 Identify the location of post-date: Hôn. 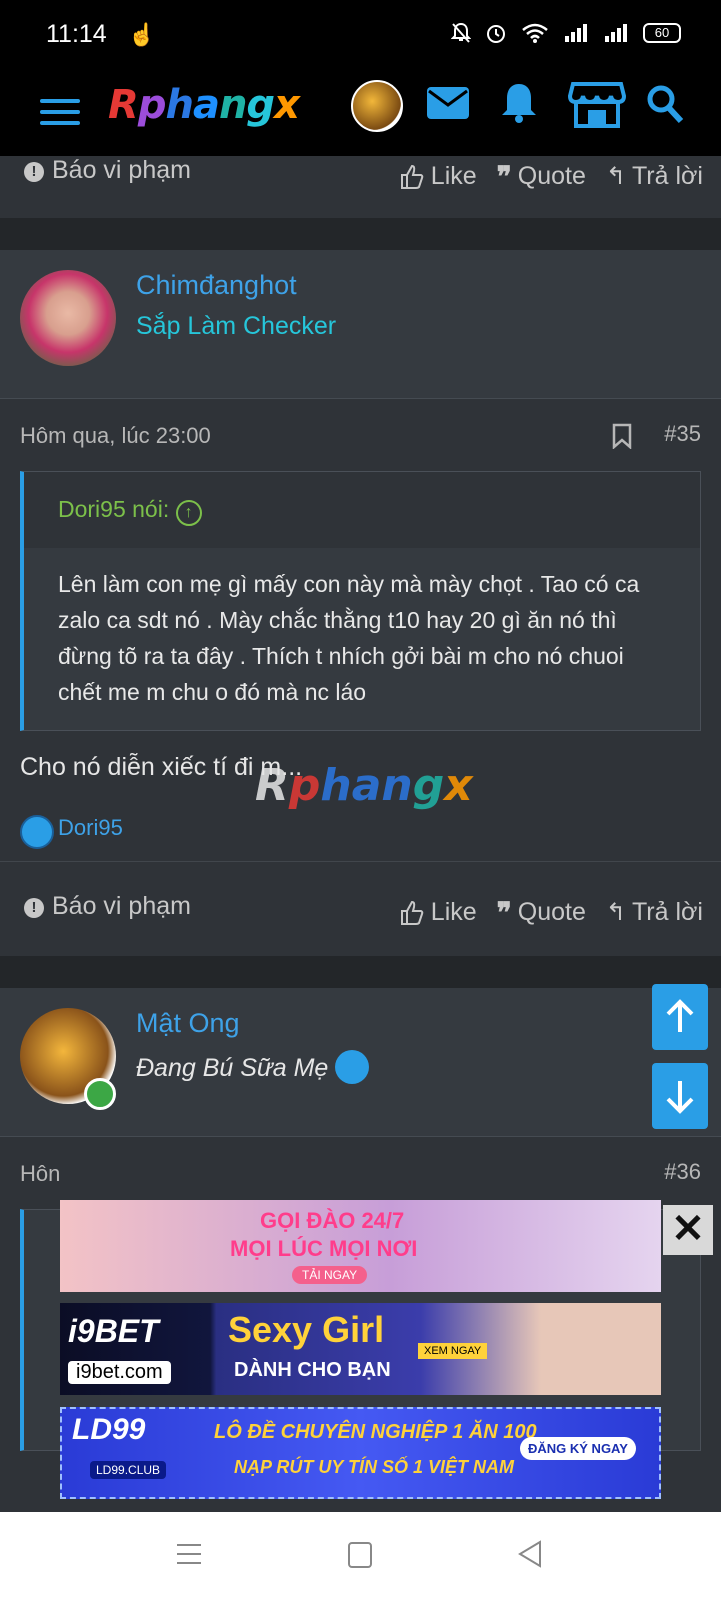
(40, 1174).